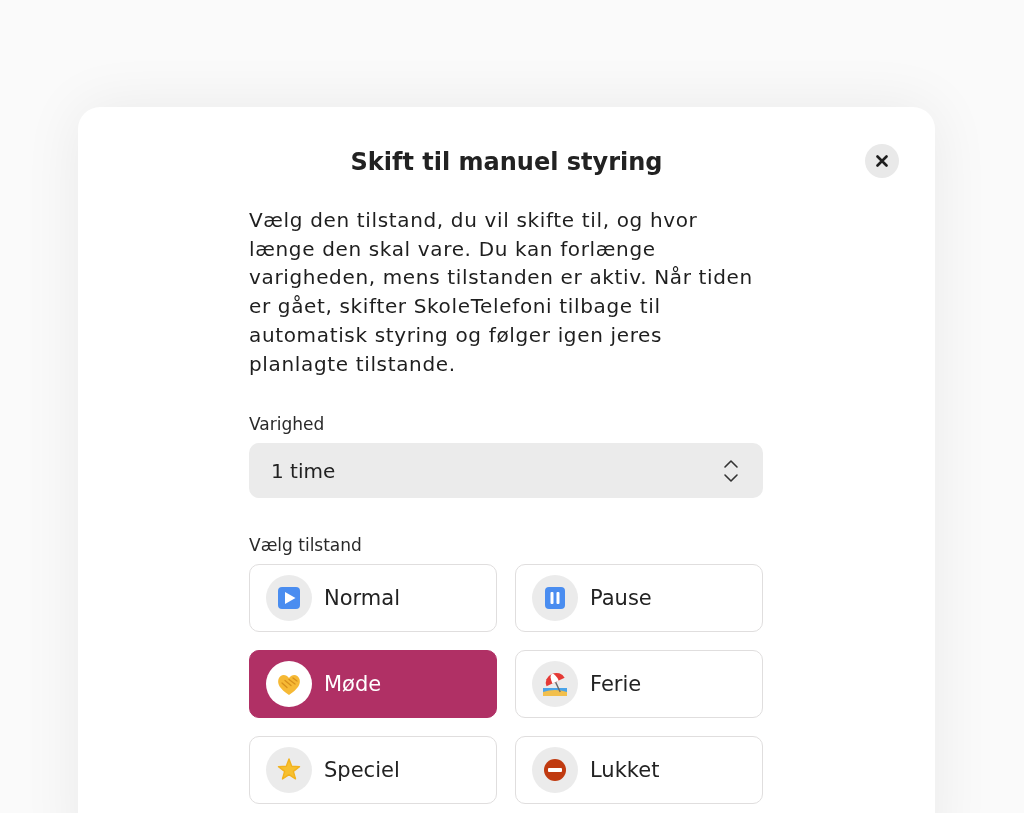 Image resolution: width=1024 pixels, height=813 pixels. What do you see at coordinates (289, 684) in the screenshot?
I see `handshake-icon` at bounding box center [289, 684].